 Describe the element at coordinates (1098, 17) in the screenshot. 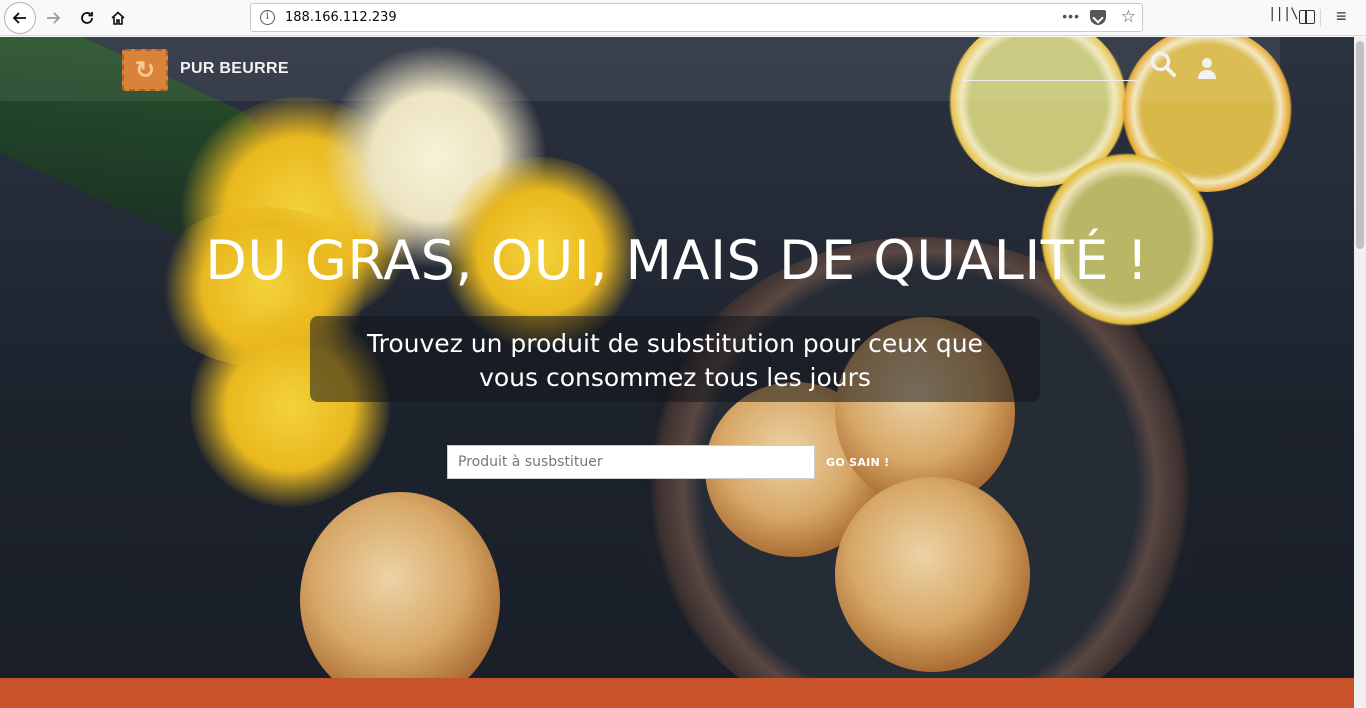

I see `pocket-icon` at that location.